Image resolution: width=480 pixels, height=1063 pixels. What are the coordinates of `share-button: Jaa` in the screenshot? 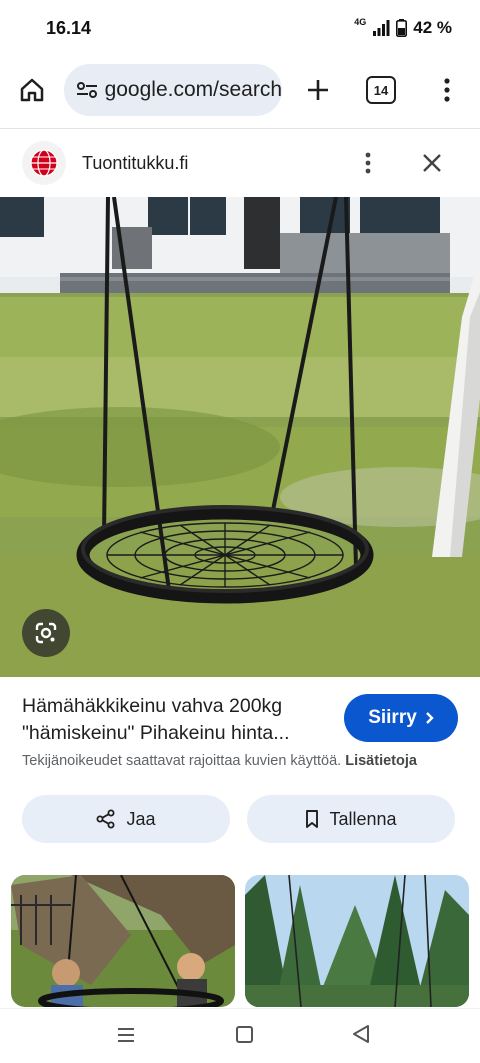 It's located at (126, 819).